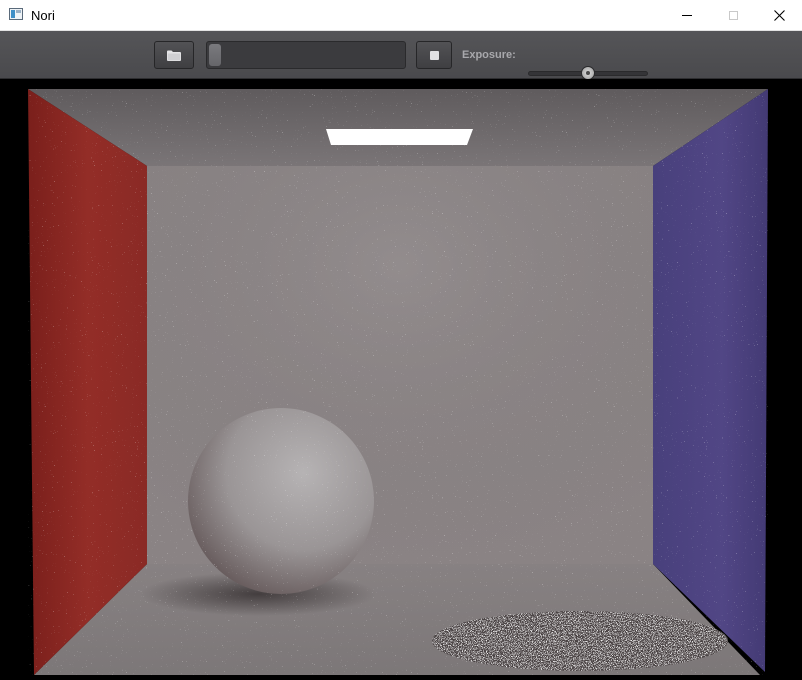  I want to click on stop-render-button, so click(434, 55).